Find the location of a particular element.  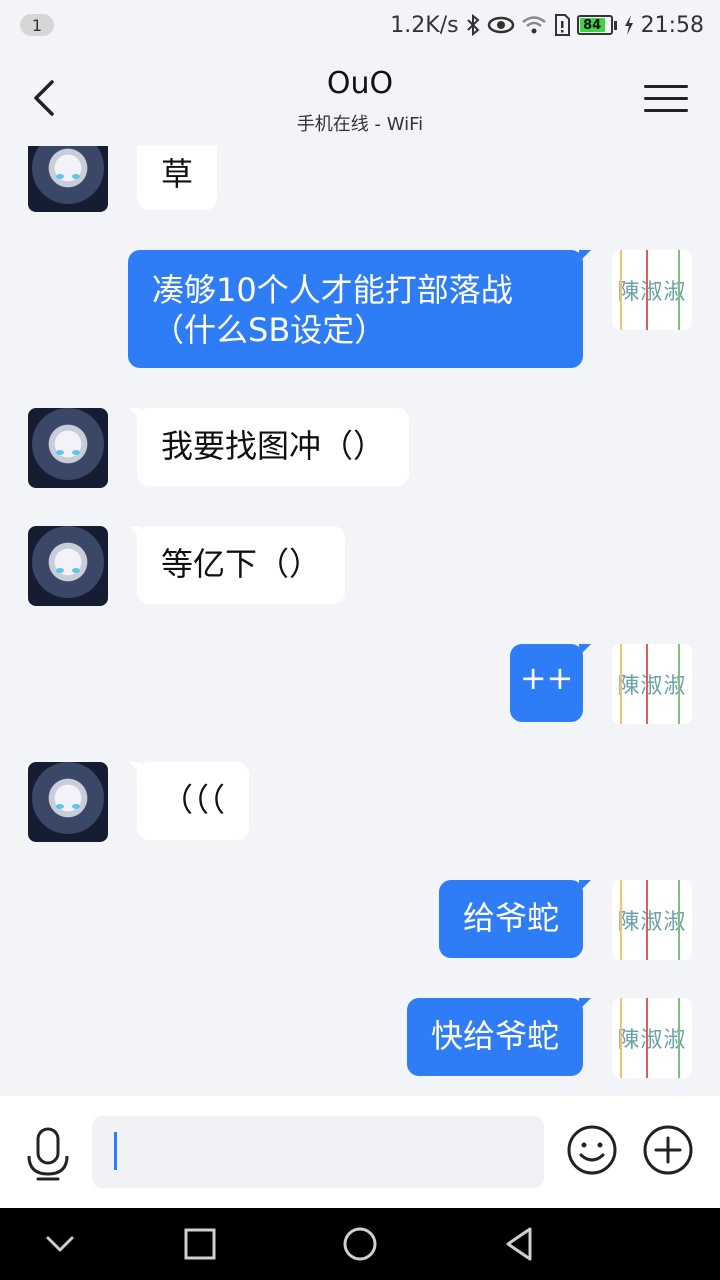

smiley-icon is located at coordinates (592, 1150).